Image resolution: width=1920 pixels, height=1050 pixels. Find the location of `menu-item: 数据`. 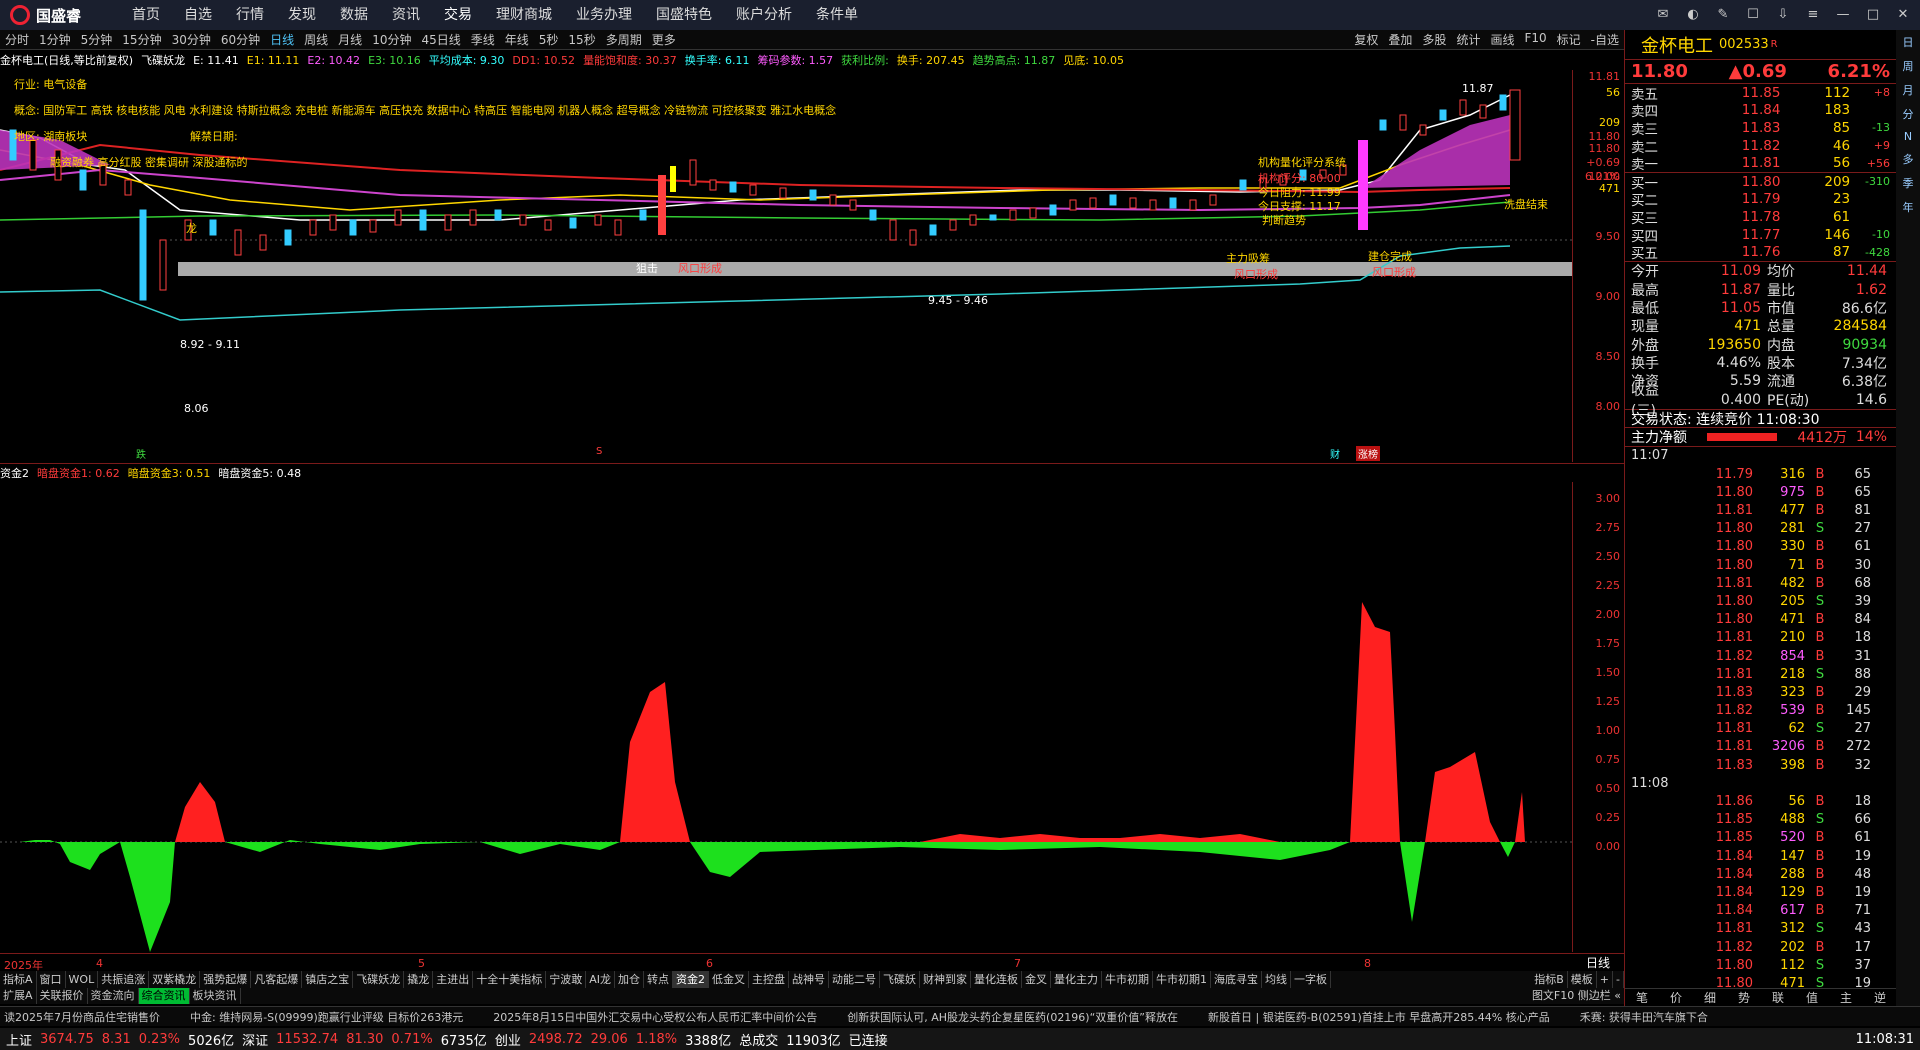

menu-item: 数据 is located at coordinates (354, 15).